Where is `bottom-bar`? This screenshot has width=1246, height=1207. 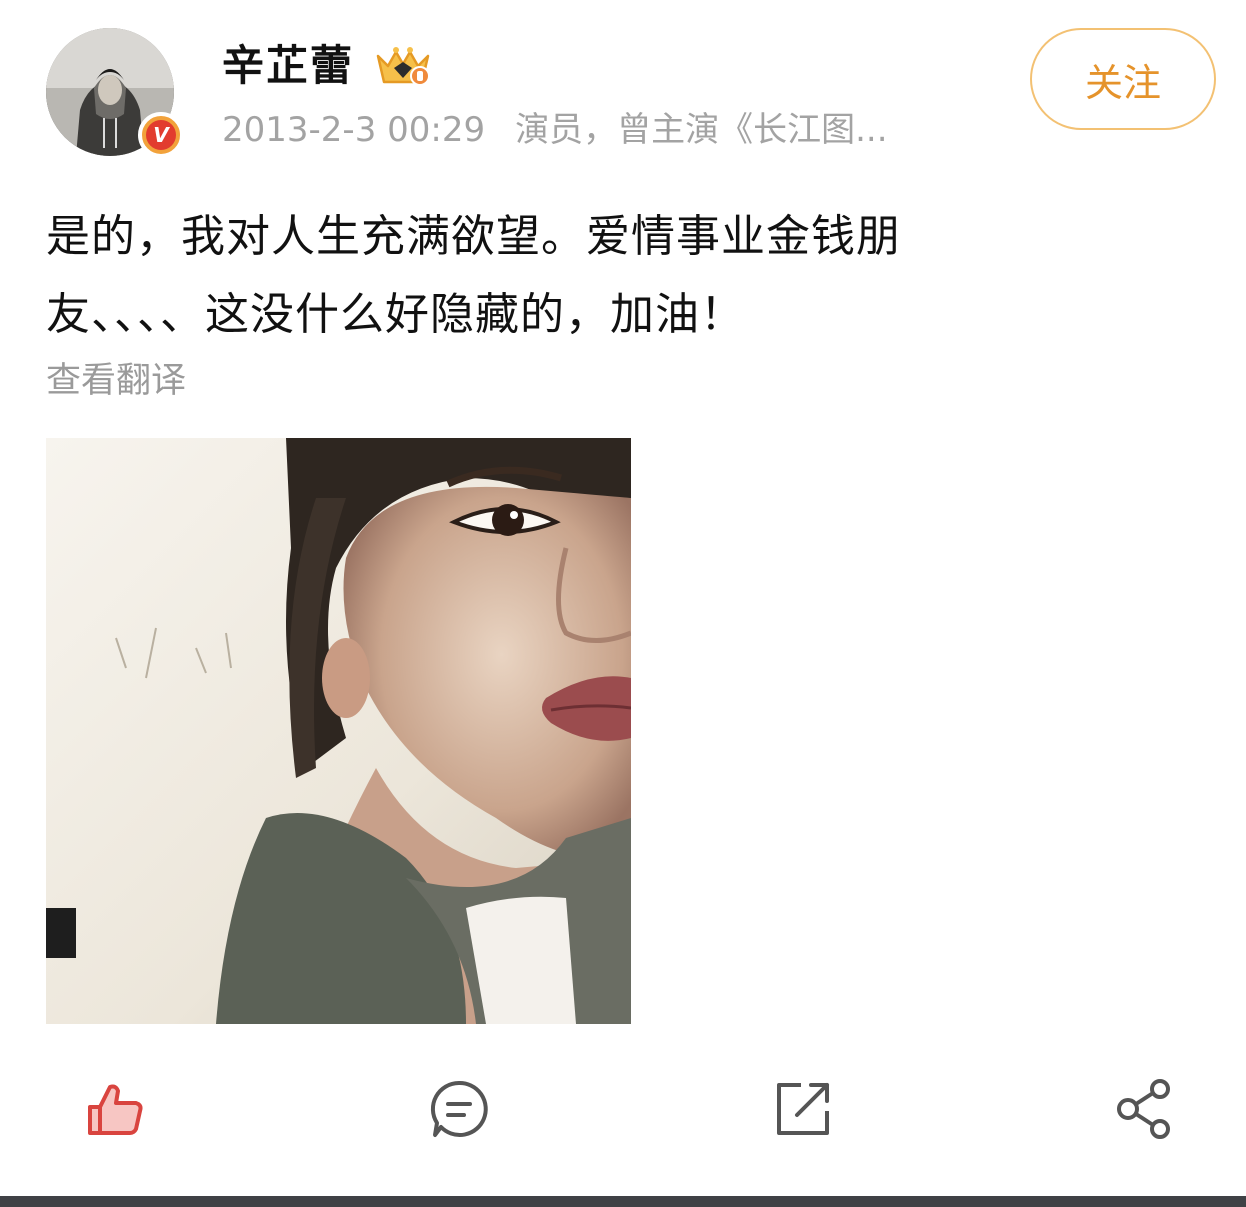 bottom-bar is located at coordinates (623, 1201).